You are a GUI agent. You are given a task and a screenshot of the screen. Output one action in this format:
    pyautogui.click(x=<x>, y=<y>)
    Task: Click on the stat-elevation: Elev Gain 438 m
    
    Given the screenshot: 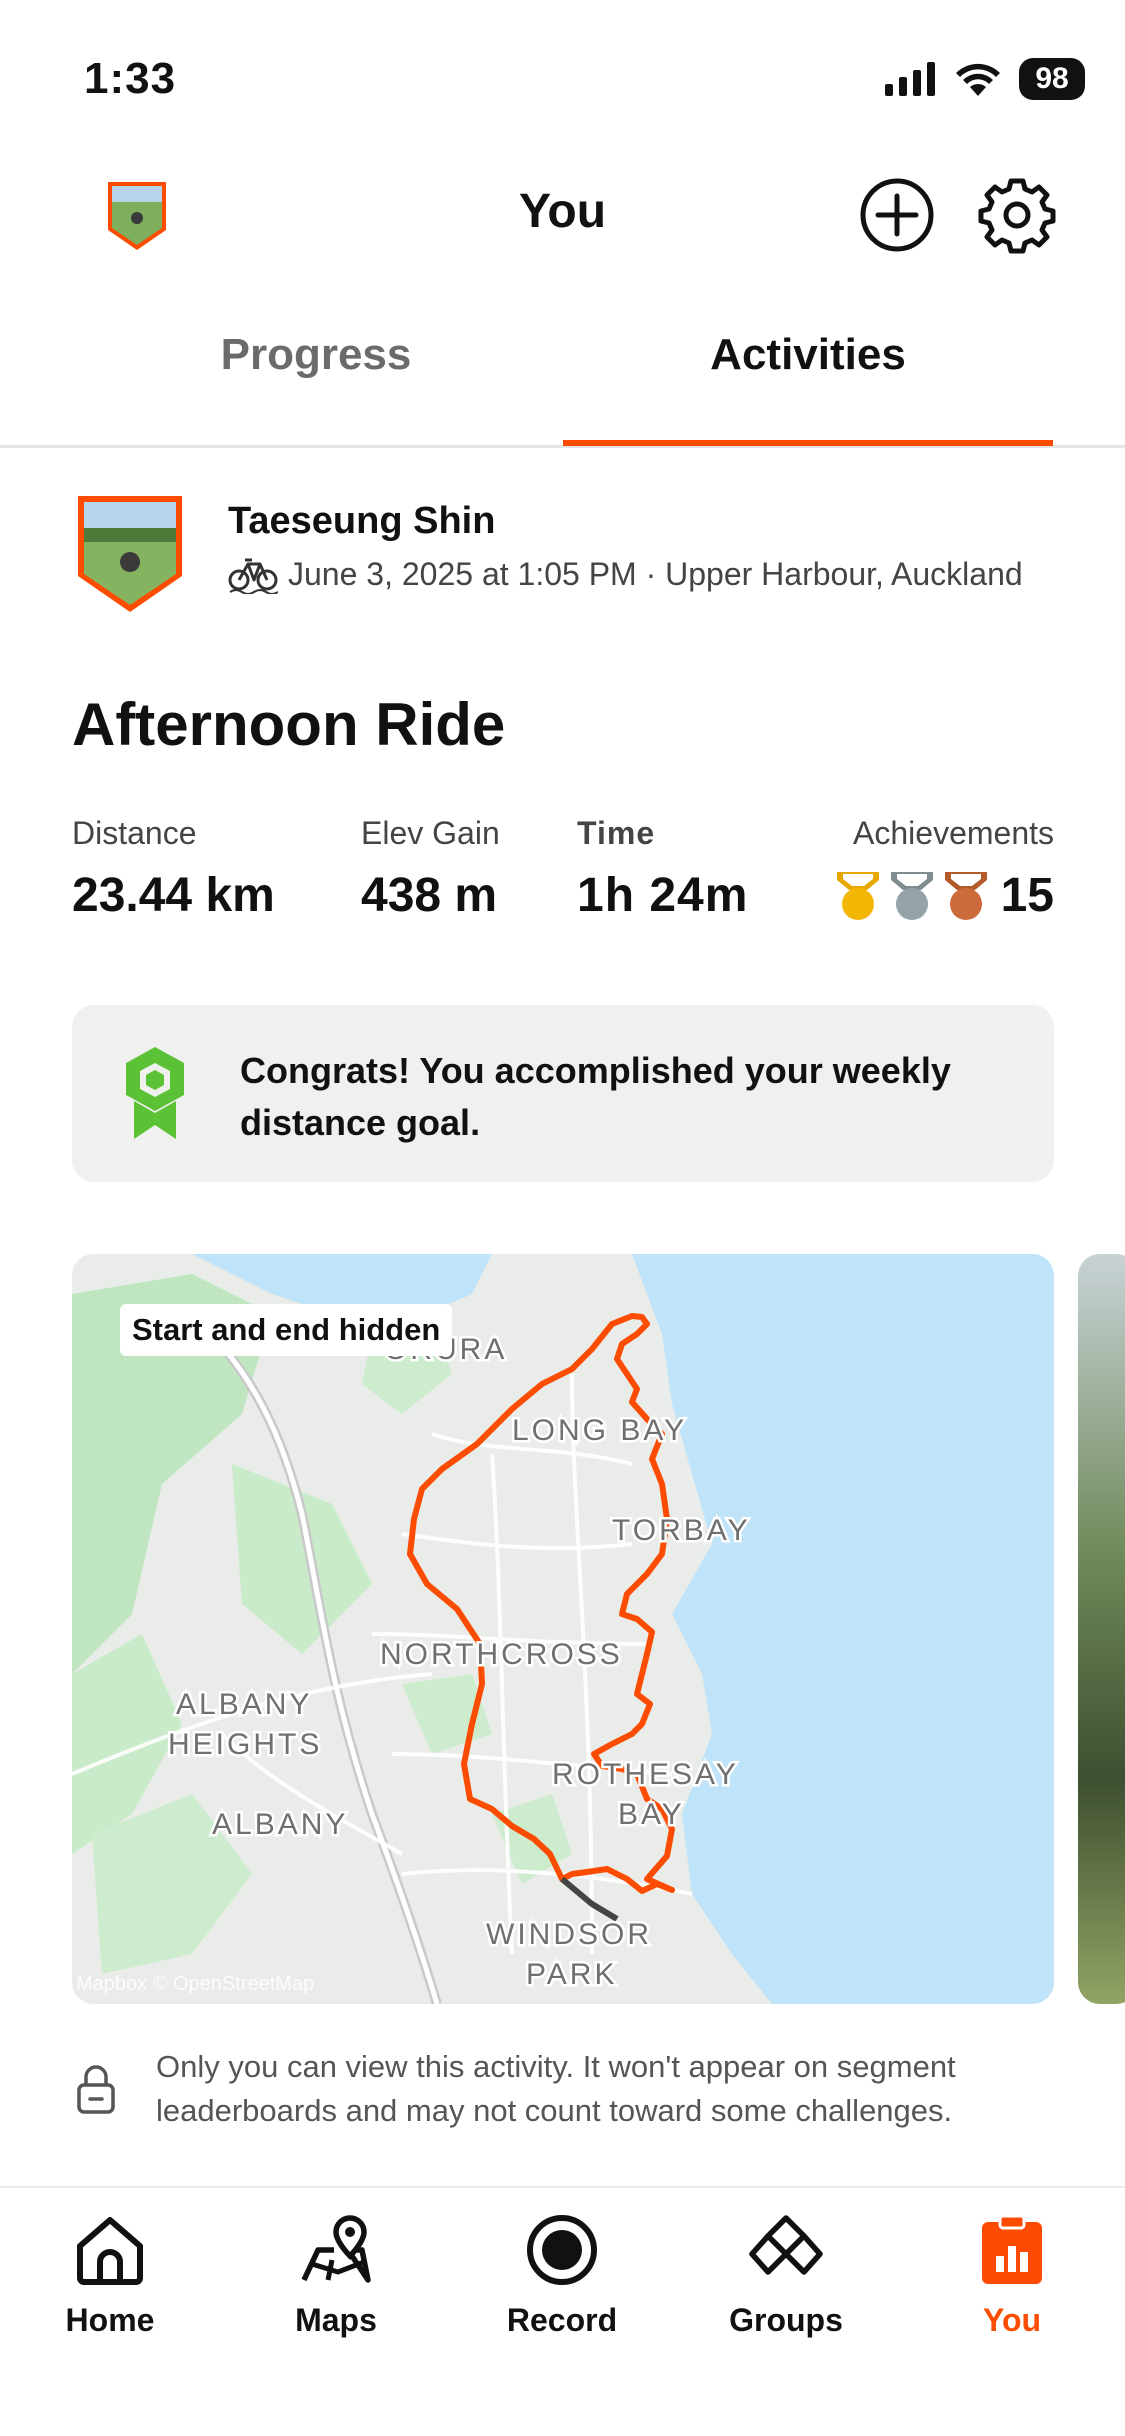 What is the action you would take?
    pyautogui.click(x=430, y=869)
    